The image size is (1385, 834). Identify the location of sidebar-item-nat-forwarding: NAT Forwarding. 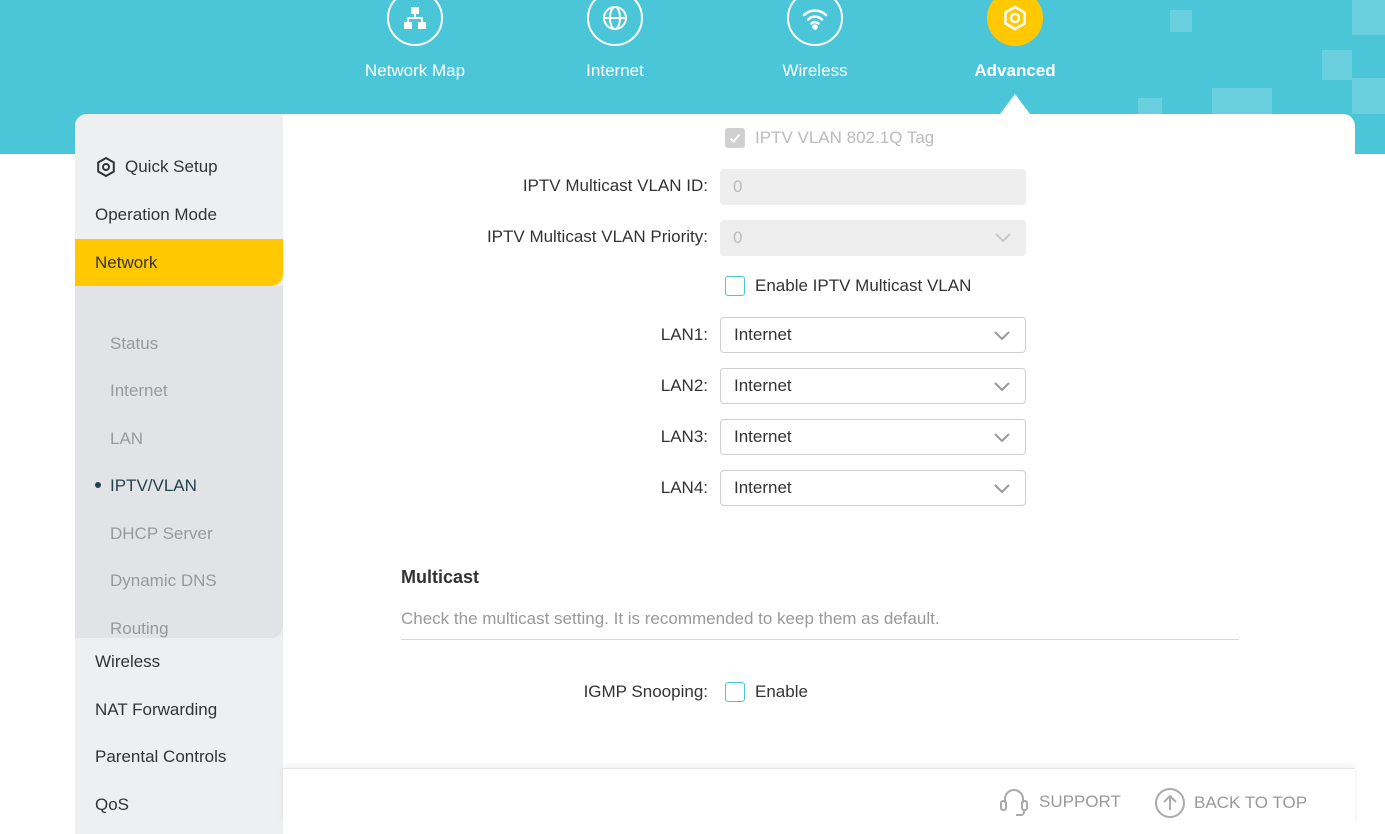
(179, 709).